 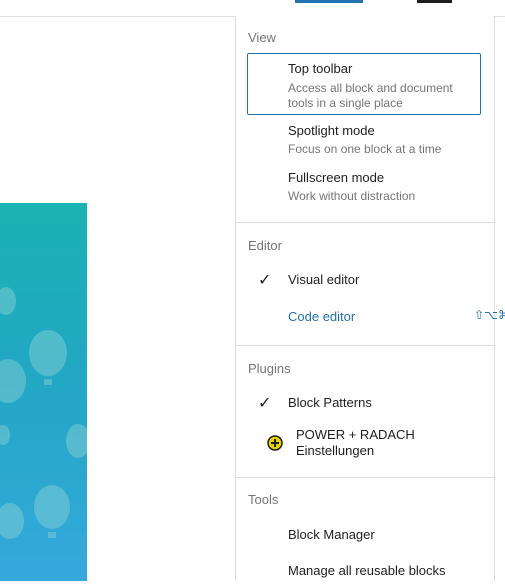 I want to click on top-toolbar-label: Top toolbar, so click(x=320, y=68).